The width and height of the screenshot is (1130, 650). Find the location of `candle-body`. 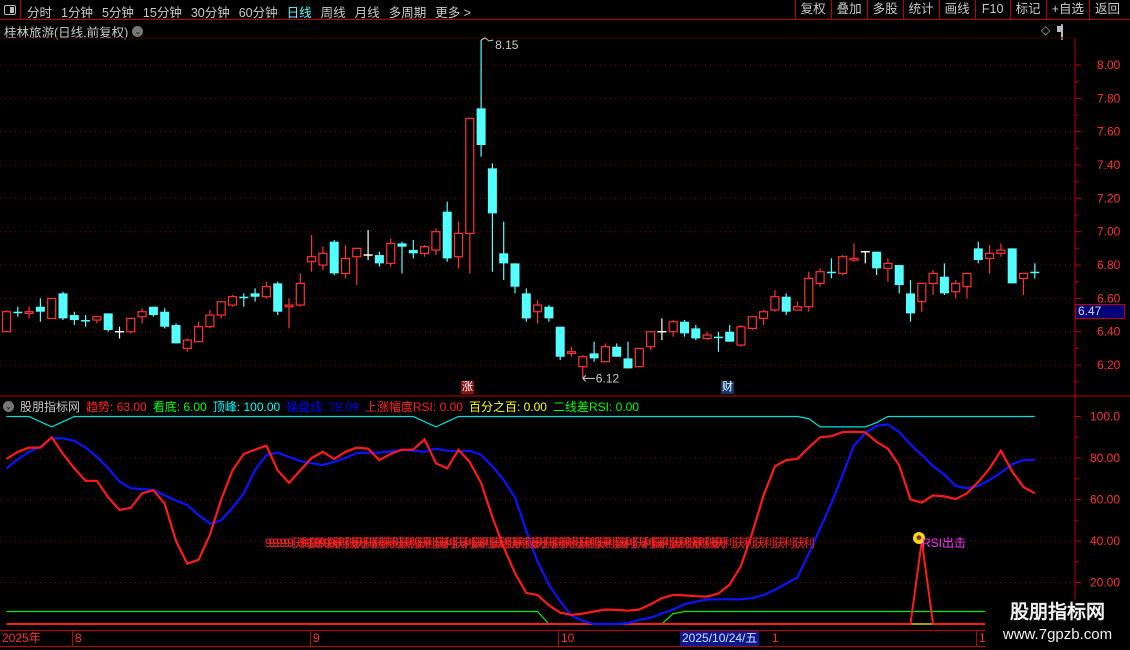

candle-body is located at coordinates (639, 357).